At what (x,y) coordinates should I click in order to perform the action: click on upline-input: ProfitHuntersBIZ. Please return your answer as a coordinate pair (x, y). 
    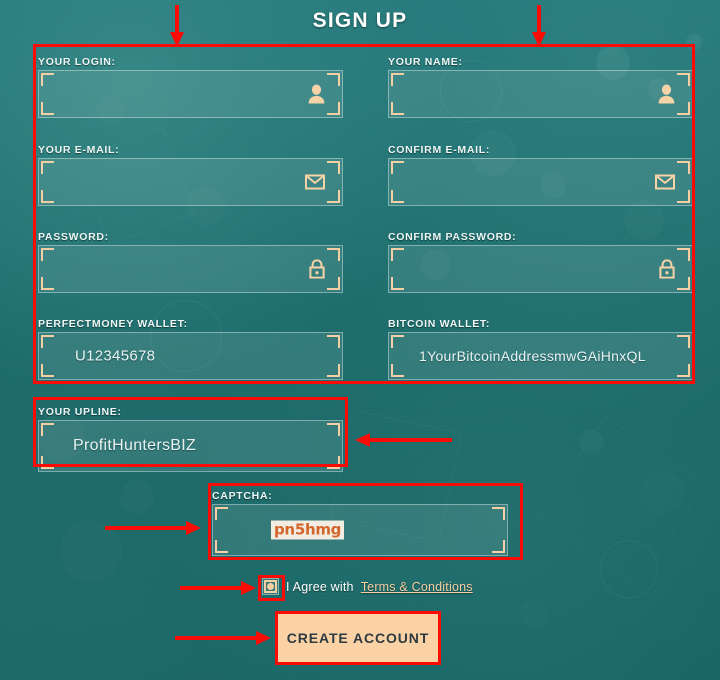
    Looking at the image, I should click on (190, 446).